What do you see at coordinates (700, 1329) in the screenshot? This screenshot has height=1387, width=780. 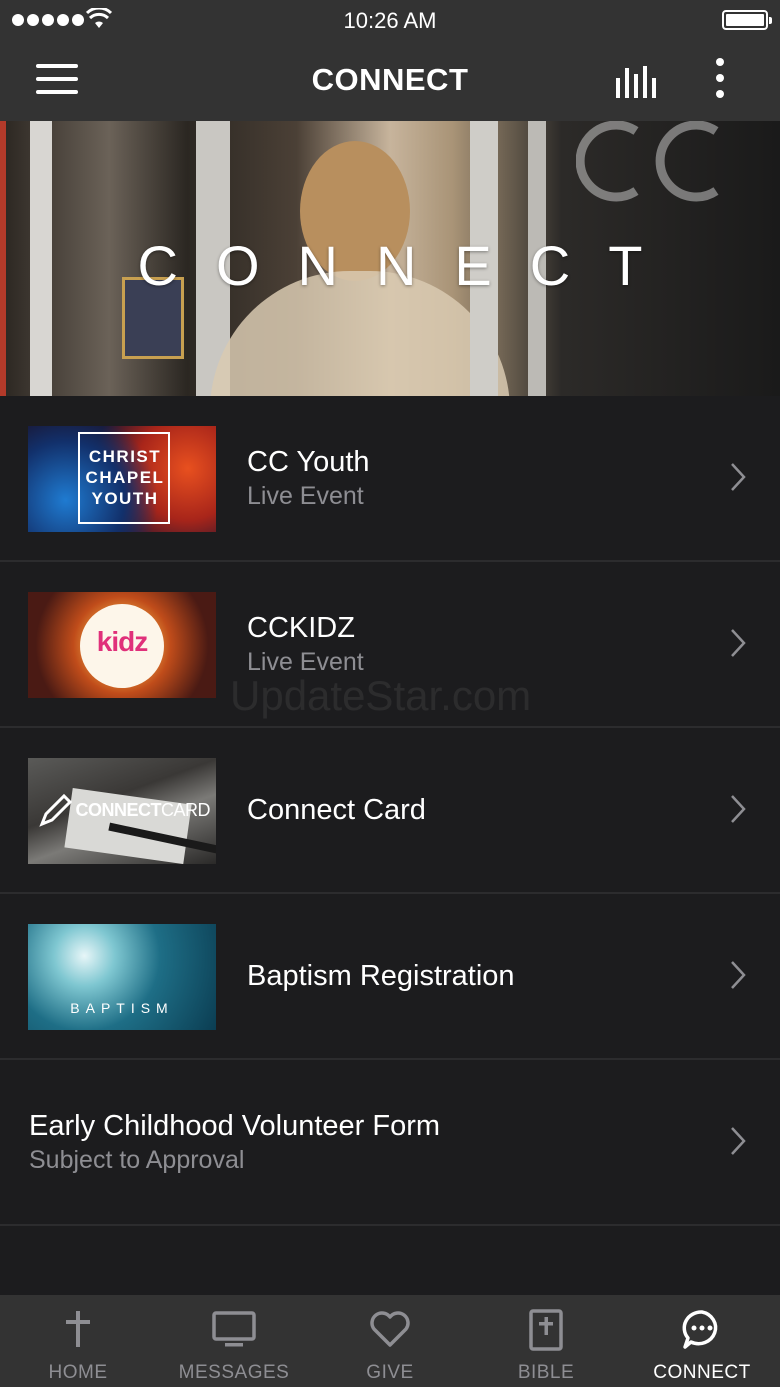 I see `chat-bubble-icon` at bounding box center [700, 1329].